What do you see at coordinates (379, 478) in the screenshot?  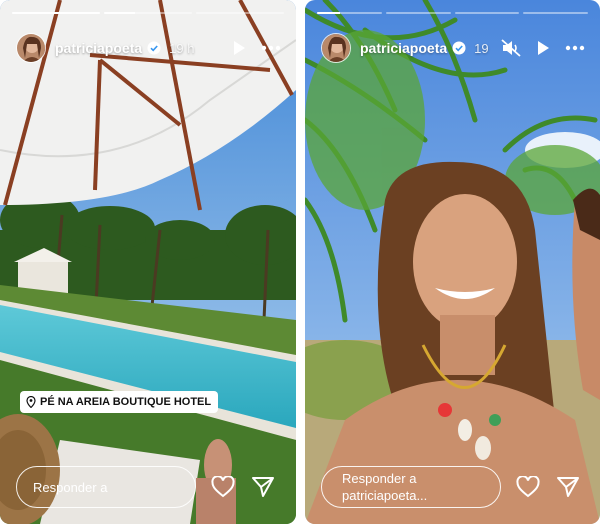 I see `reply-placeholder-line1: Responder a` at bounding box center [379, 478].